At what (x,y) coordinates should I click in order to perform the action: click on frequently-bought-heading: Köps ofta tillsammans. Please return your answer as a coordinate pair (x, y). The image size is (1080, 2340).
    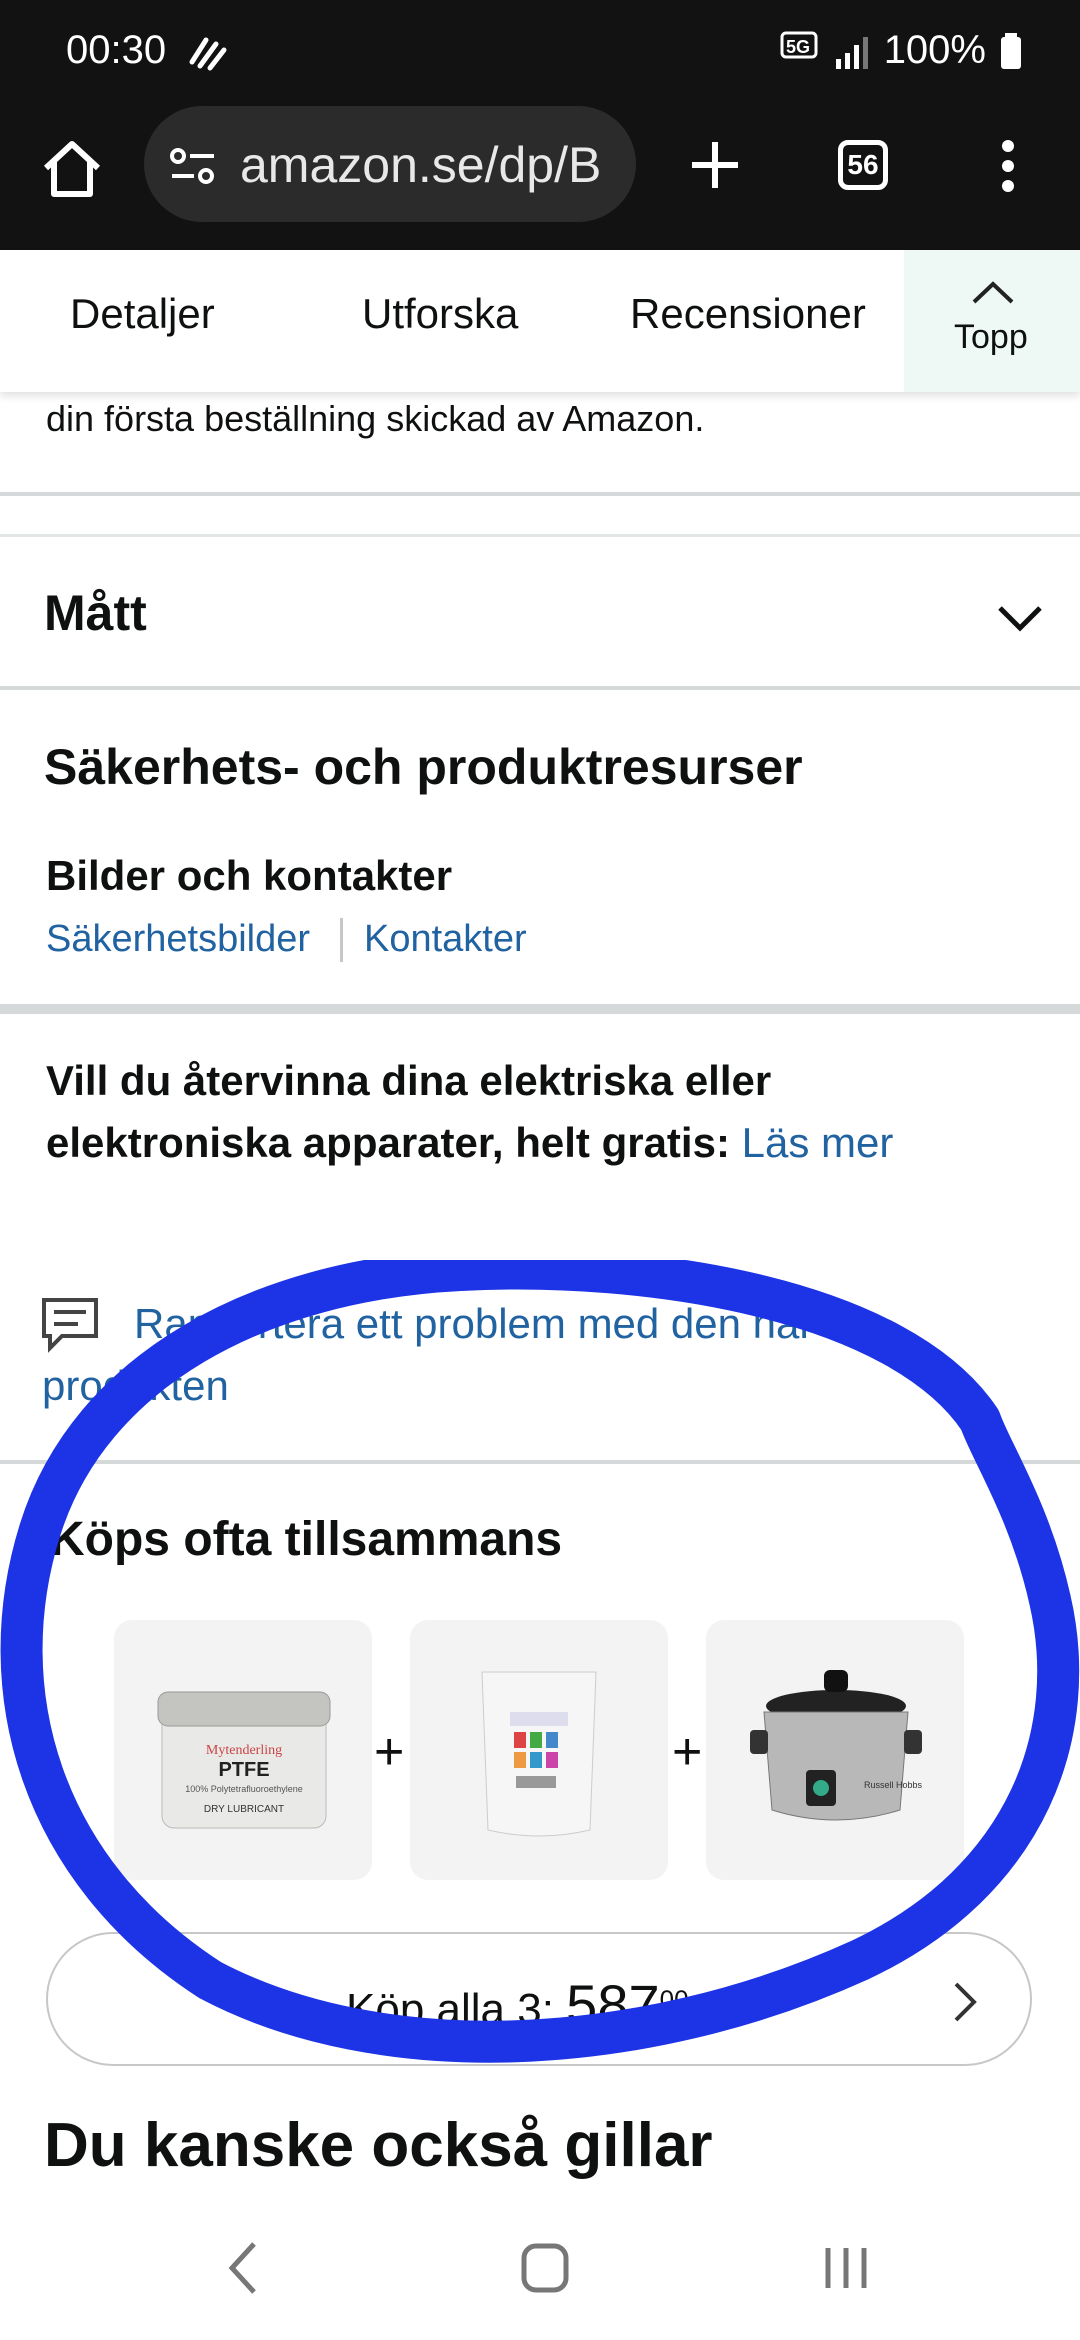
    Looking at the image, I should click on (306, 1539).